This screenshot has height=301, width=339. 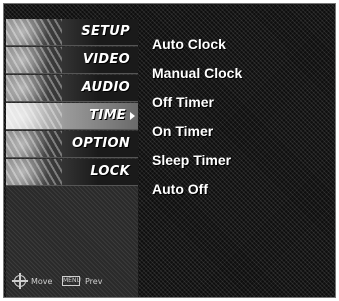 What do you see at coordinates (34, 32) in the screenshot?
I see `setup-thumbnail` at bounding box center [34, 32].